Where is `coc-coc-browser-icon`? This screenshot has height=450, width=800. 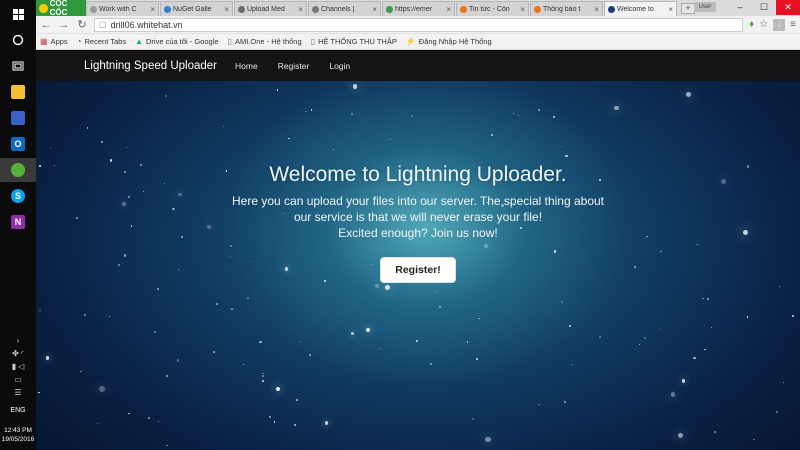
coc-coc-browser-icon is located at coordinates (18, 170).